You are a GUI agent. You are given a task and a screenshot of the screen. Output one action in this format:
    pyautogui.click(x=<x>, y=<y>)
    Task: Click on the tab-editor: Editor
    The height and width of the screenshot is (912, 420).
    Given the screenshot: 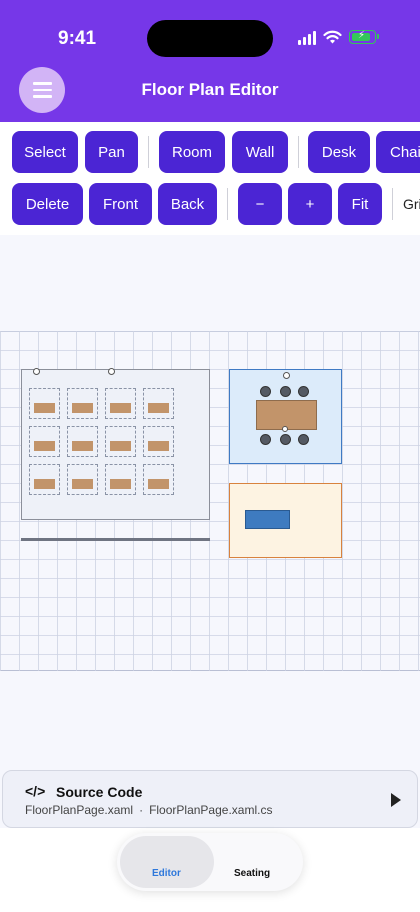 What is the action you would take?
    pyautogui.click(x=166, y=873)
    